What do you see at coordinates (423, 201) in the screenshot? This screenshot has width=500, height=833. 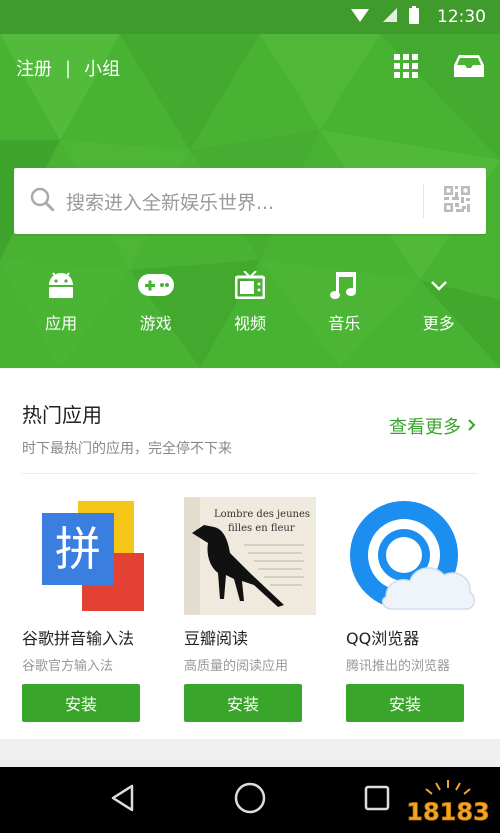 I see `search-divider` at bounding box center [423, 201].